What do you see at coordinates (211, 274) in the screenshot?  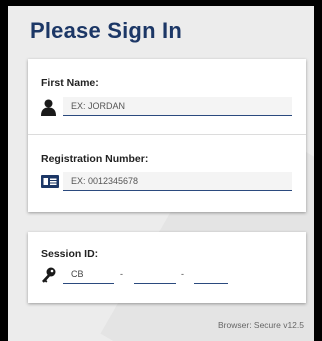 I see `session-id-part3-input` at bounding box center [211, 274].